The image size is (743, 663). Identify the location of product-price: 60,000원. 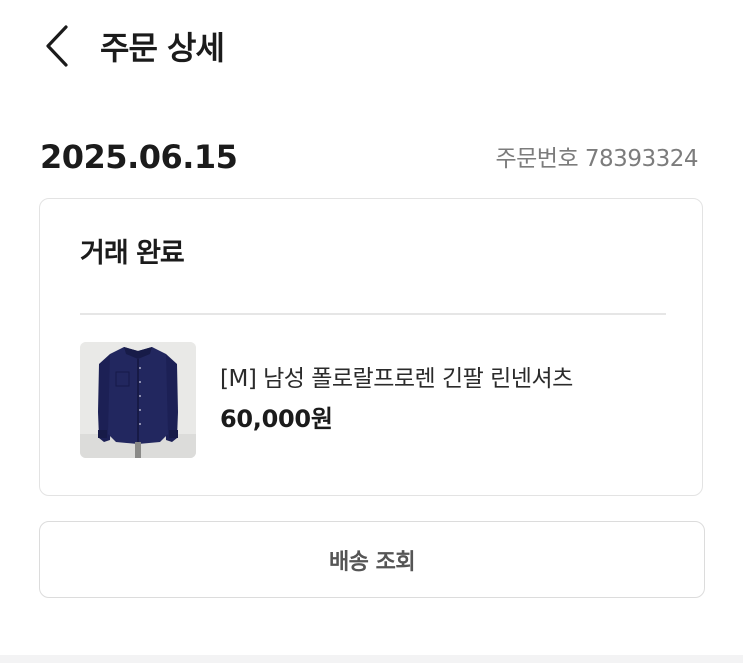
(276, 419).